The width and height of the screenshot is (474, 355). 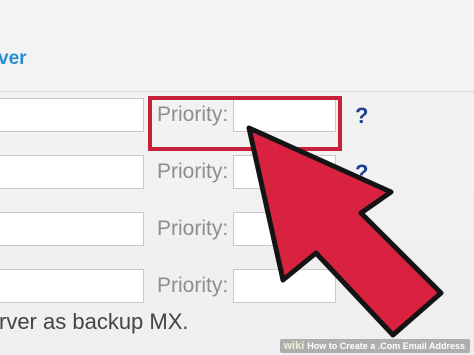 I want to click on priority-label-2: Priority:, so click(x=193, y=171).